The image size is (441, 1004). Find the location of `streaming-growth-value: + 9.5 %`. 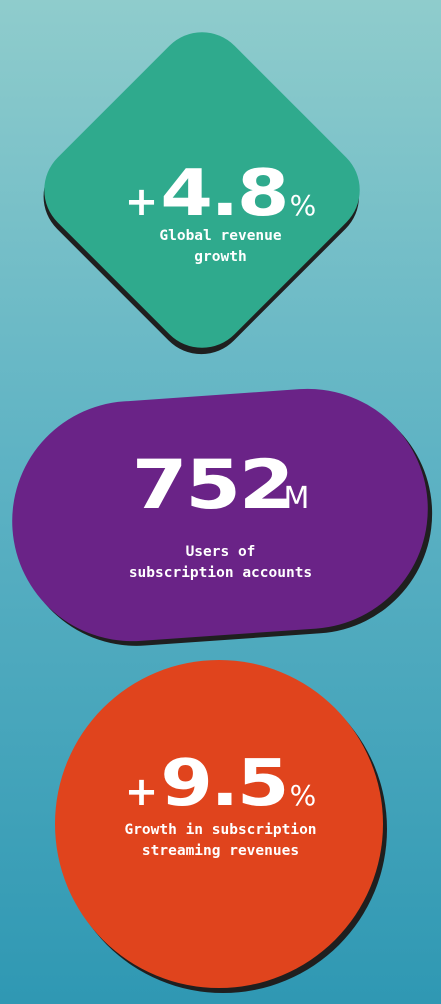

streaming-growth-value: + 9.5 % is located at coordinates (220, 784).